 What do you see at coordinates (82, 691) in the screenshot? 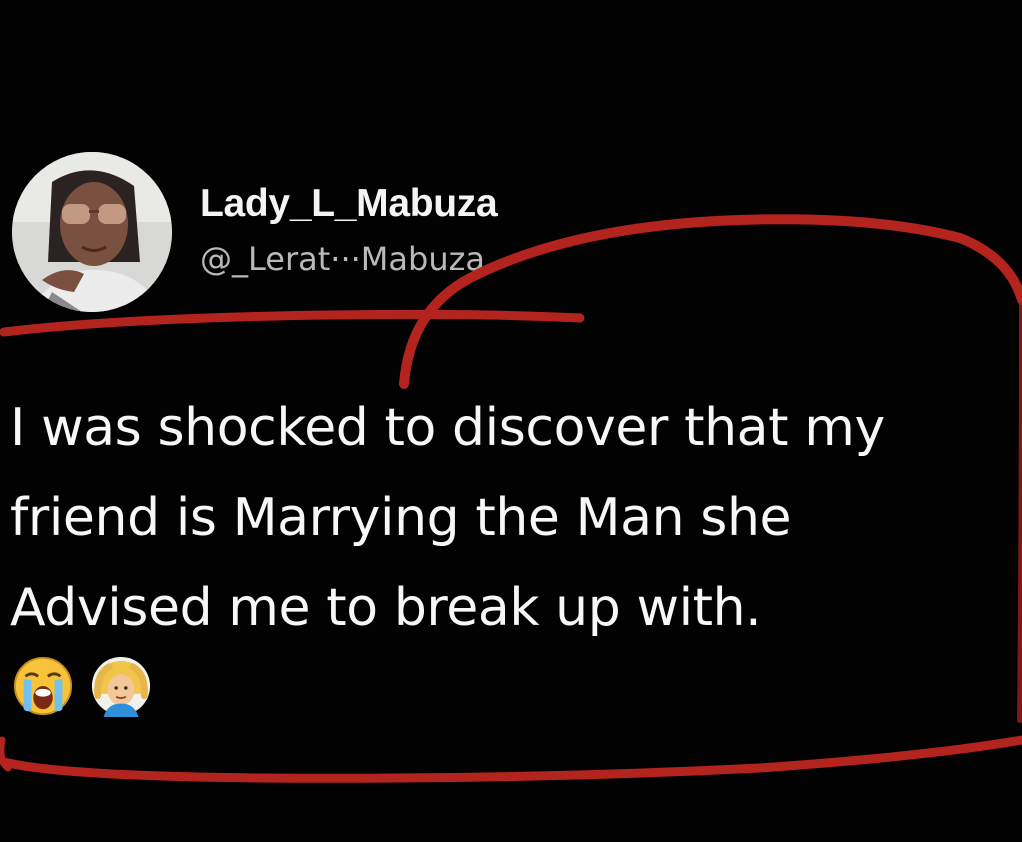
I see `emoji-row` at bounding box center [82, 691].